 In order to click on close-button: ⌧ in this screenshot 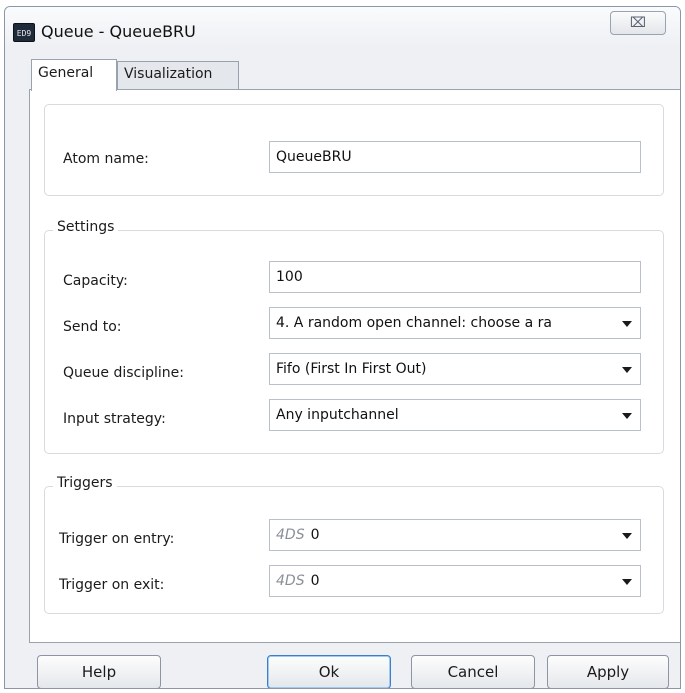, I will do `click(638, 23)`.